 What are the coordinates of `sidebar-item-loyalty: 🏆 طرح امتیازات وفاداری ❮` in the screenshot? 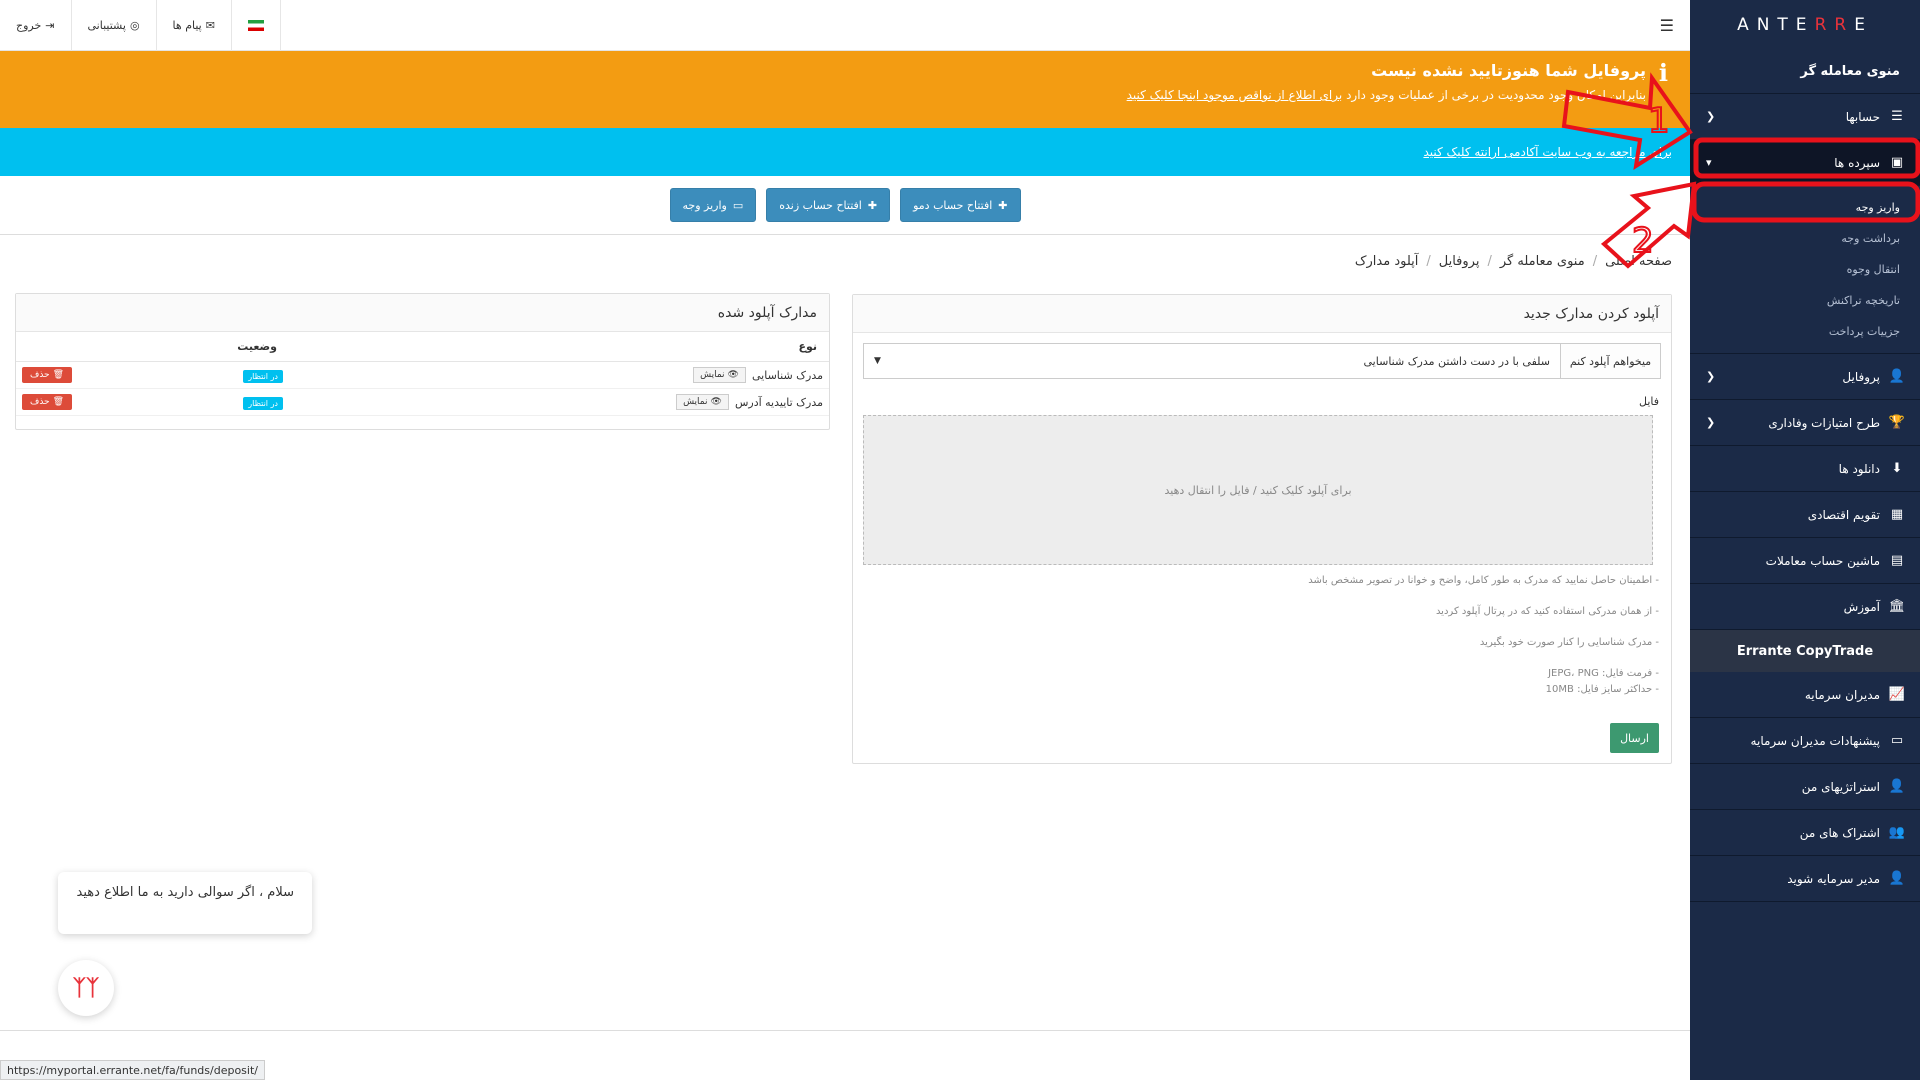 It's located at (1805, 423).